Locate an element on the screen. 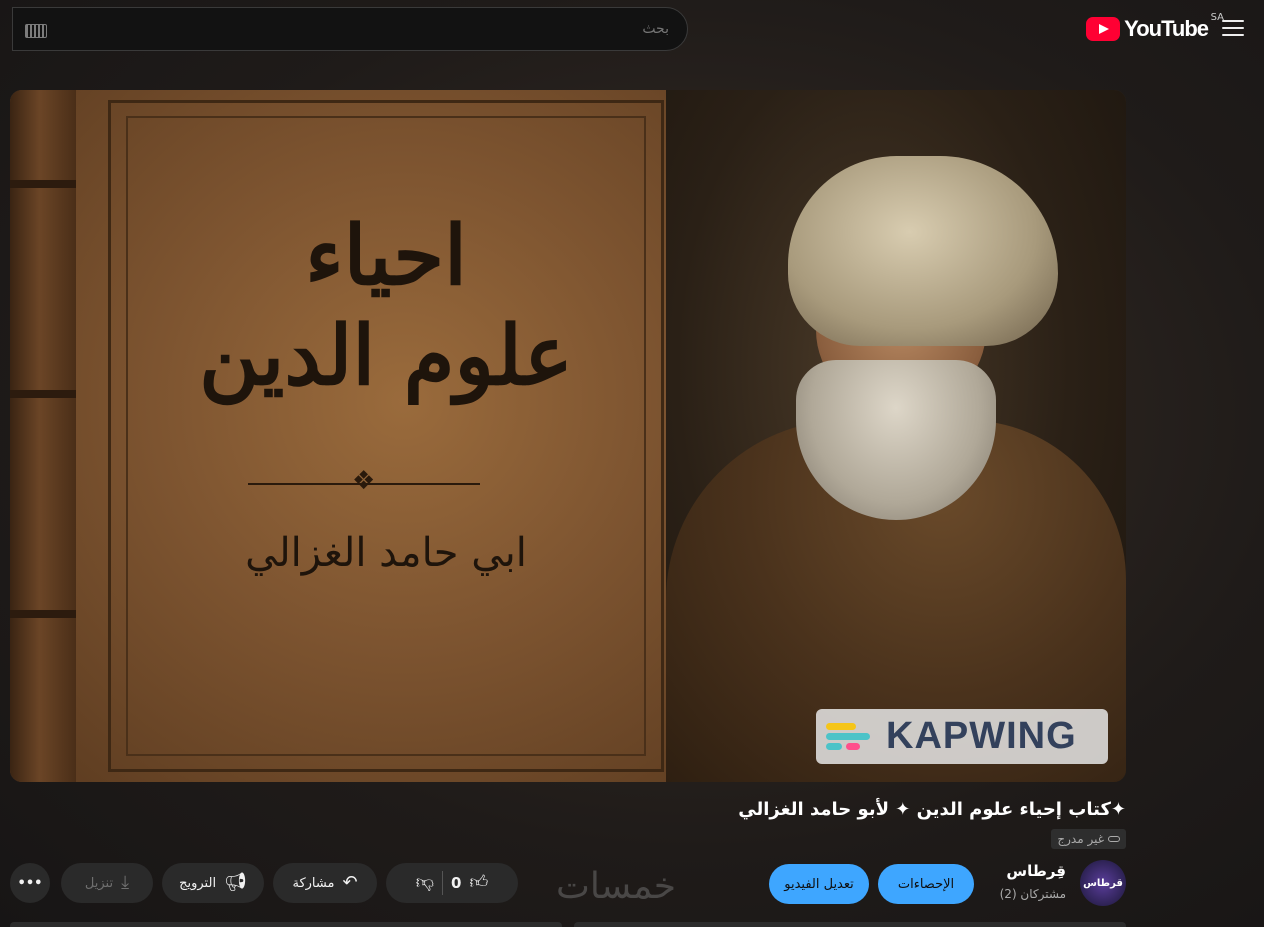  channel-avatar: قرطاس is located at coordinates (1103, 883).